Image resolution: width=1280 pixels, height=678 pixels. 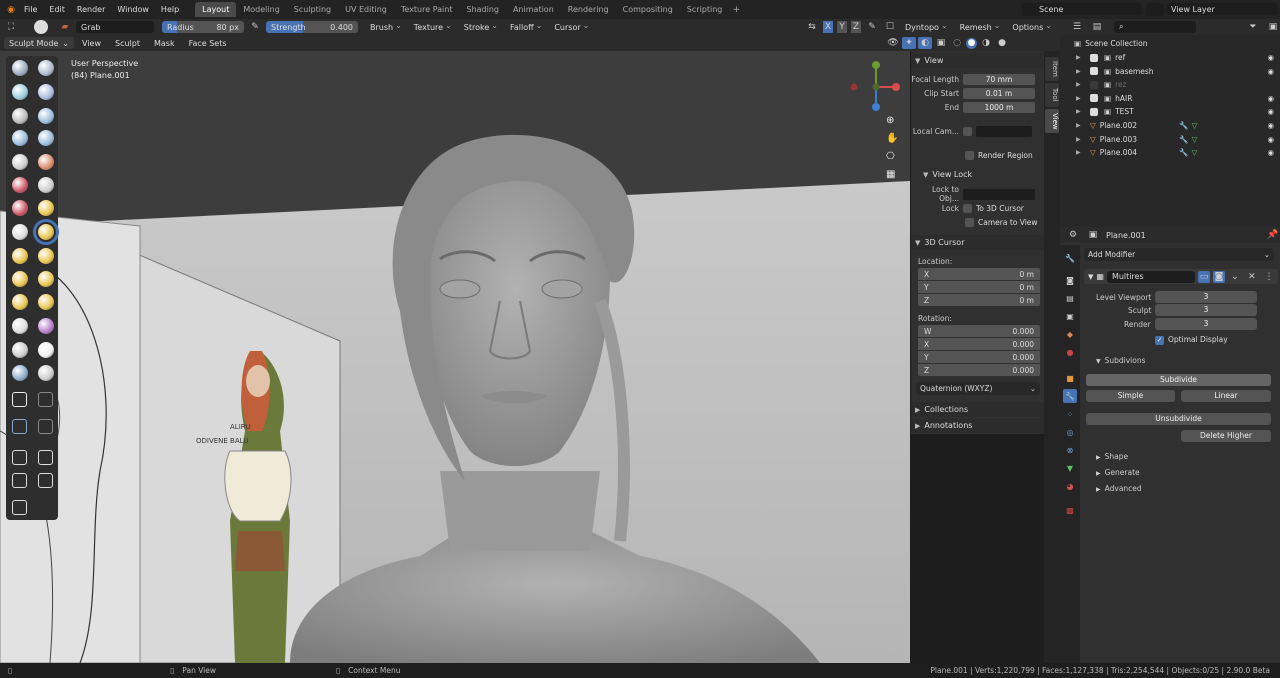 I want to click on pressure-icon: ✎, so click(x=255, y=27).